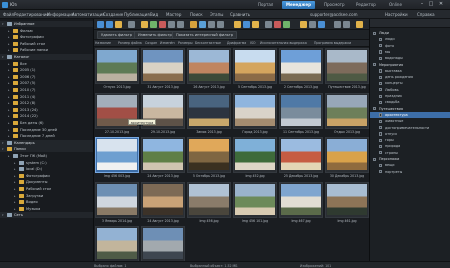 The width and height of the screenshot is (450, 268). What do you see at coordinates (46, 77) in the screenshot?
I see `tree-item: ▸ 2006 (7)` at bounding box center [46, 77].